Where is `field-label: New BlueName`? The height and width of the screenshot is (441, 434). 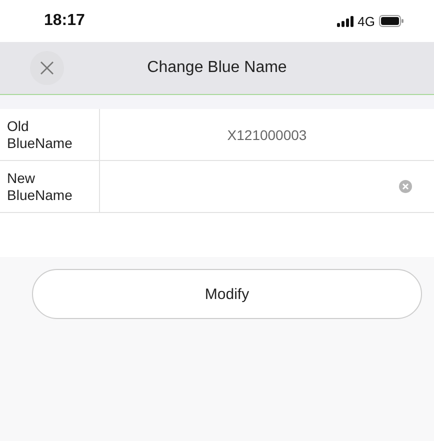 field-label: New BlueName is located at coordinates (50, 186).